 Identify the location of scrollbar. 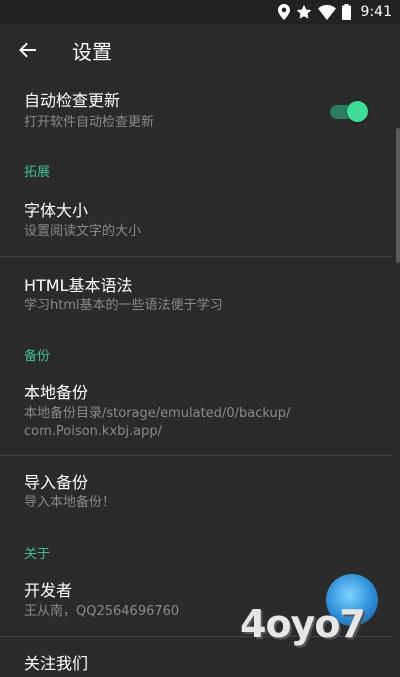
(398, 195).